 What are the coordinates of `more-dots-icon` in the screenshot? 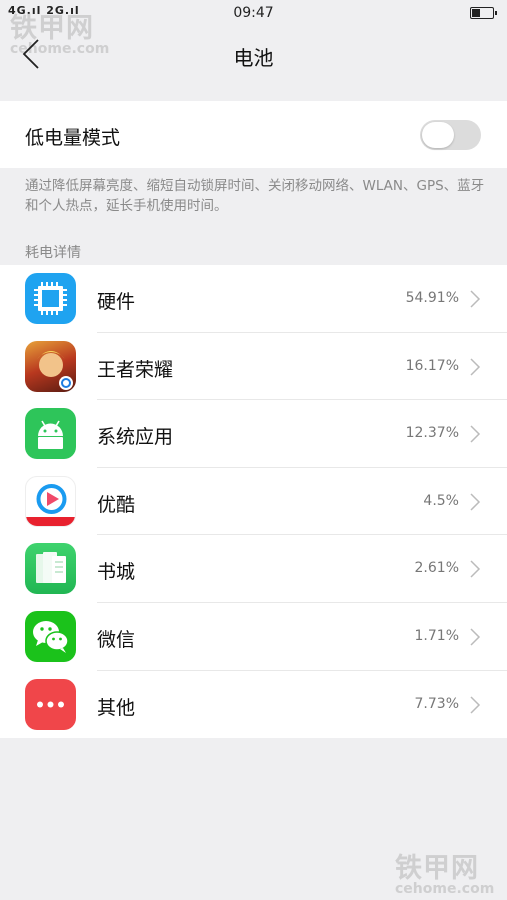 It's located at (50, 704).